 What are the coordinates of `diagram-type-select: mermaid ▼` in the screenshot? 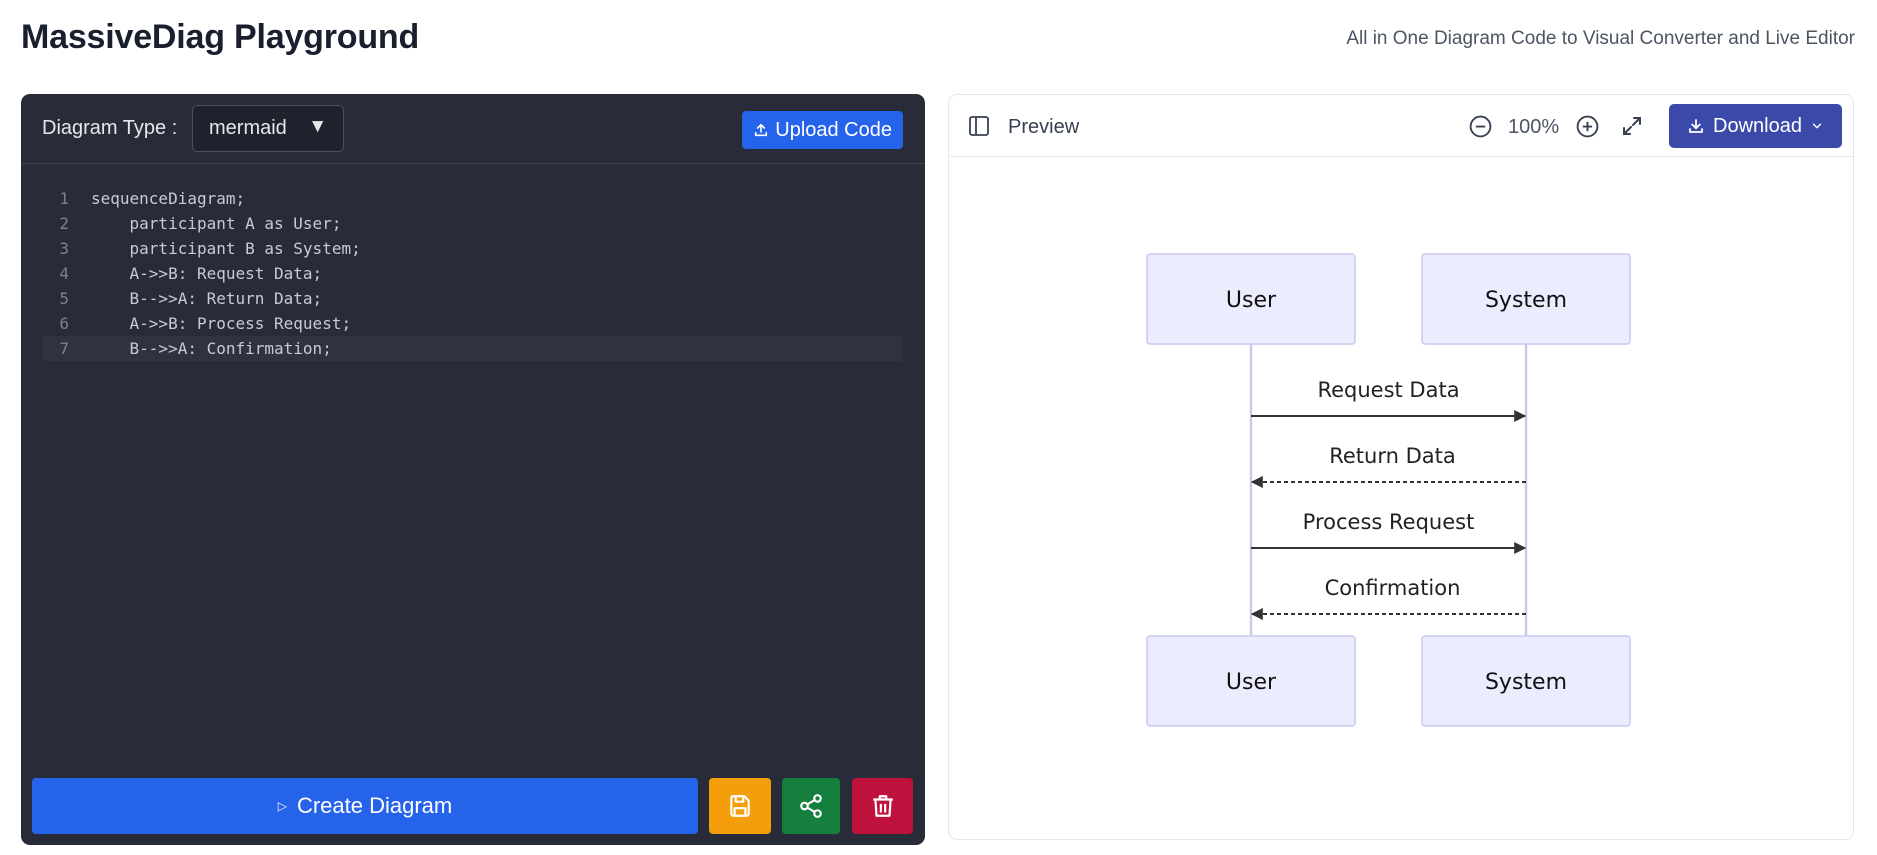 It's located at (268, 128).